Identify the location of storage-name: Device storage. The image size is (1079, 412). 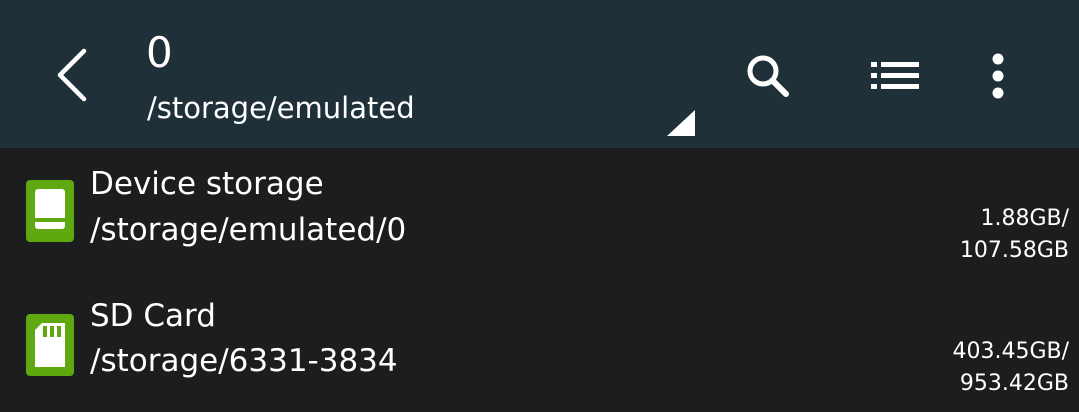
(207, 184).